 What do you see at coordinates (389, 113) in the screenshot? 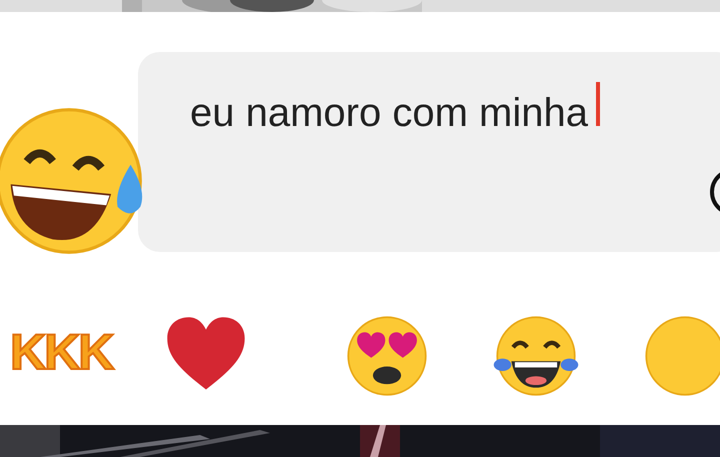
I see `message-text: eu namoro com minha` at bounding box center [389, 113].